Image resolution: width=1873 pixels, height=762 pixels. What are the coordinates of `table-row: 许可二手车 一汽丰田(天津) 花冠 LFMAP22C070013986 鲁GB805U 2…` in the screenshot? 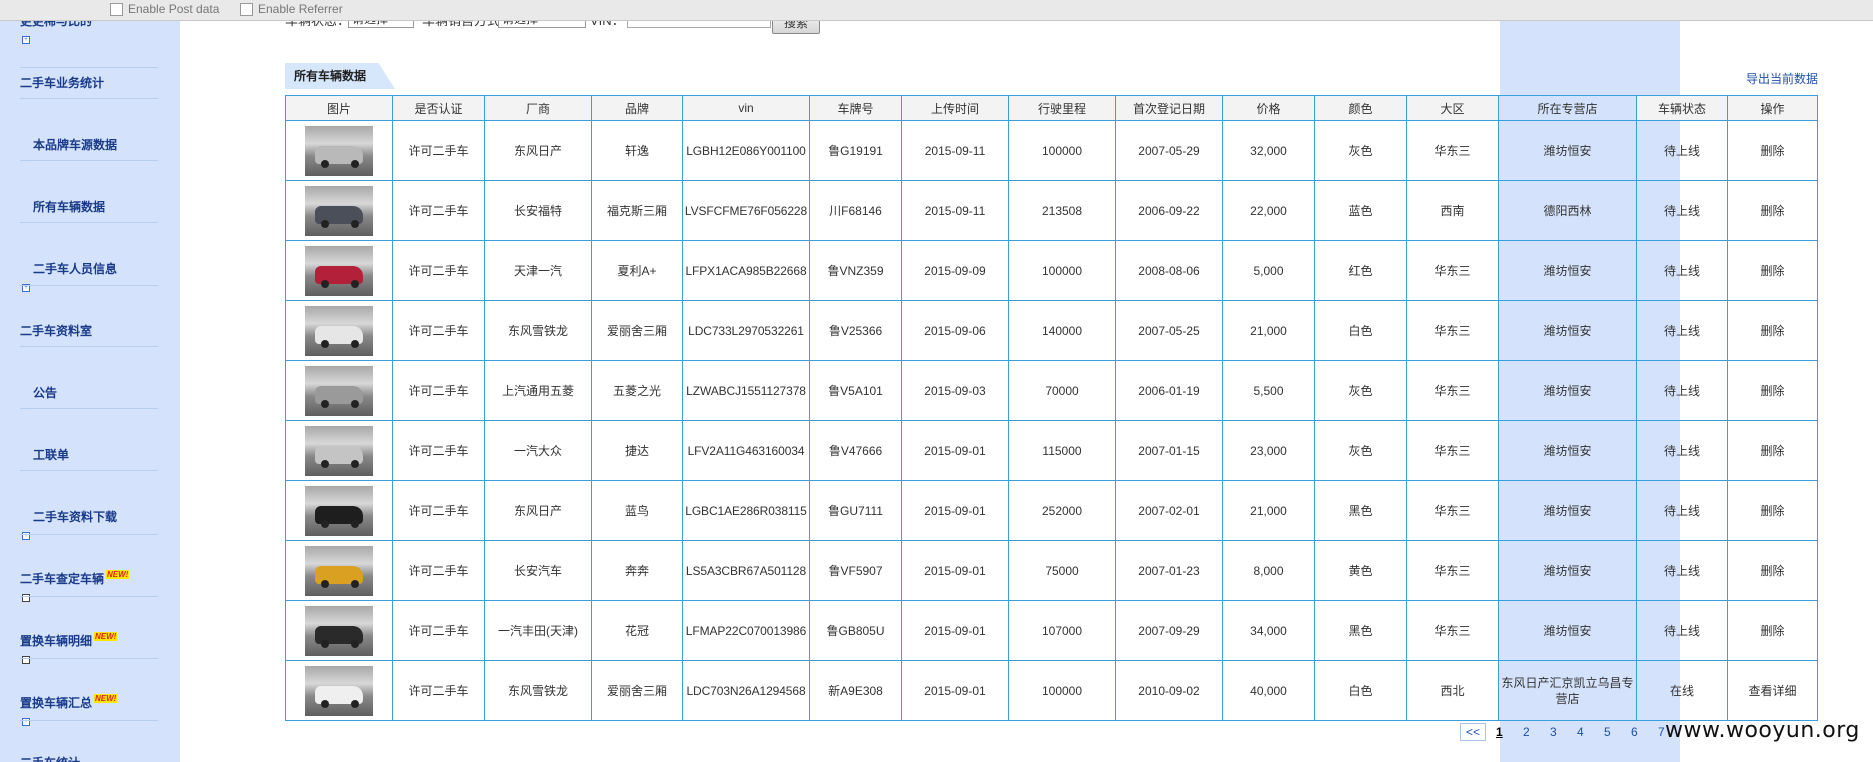 It's located at (1051, 630).